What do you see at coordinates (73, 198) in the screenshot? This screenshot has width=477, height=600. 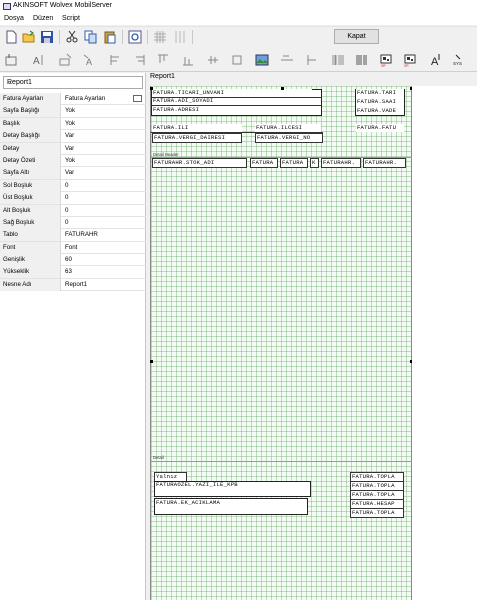 I see `property-row: Üst Boşluk 0` at bounding box center [73, 198].